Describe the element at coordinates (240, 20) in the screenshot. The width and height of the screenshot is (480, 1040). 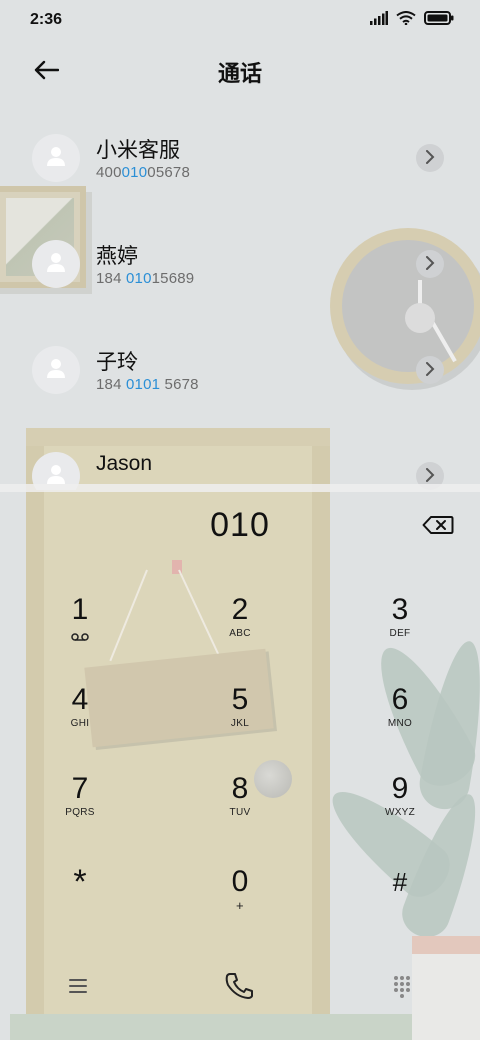
I see `status-bar: 2:36` at that location.